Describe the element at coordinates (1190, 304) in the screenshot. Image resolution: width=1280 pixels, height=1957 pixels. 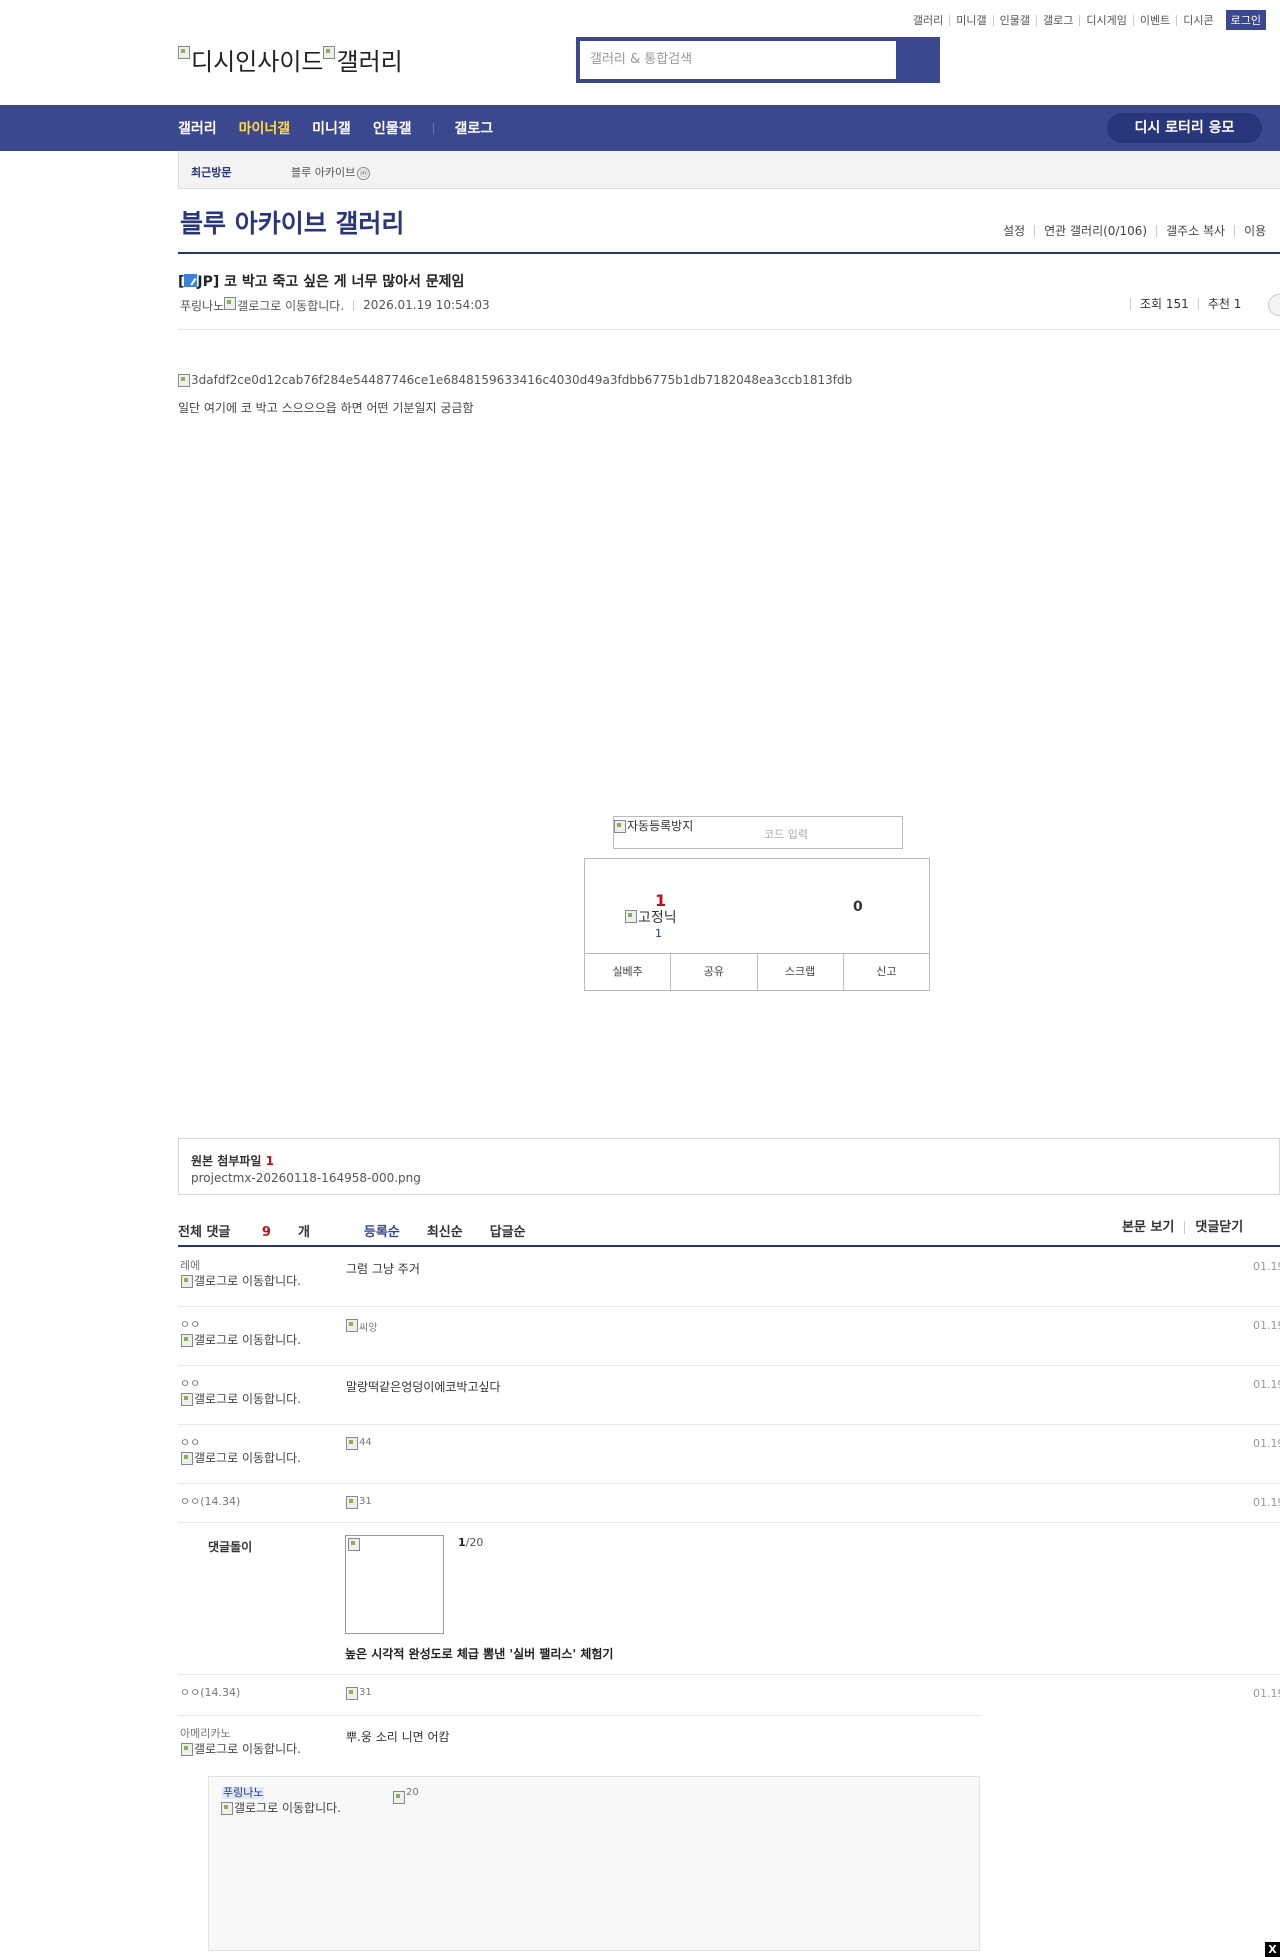
I see `post-stats: 조회 151 추천 1` at that location.